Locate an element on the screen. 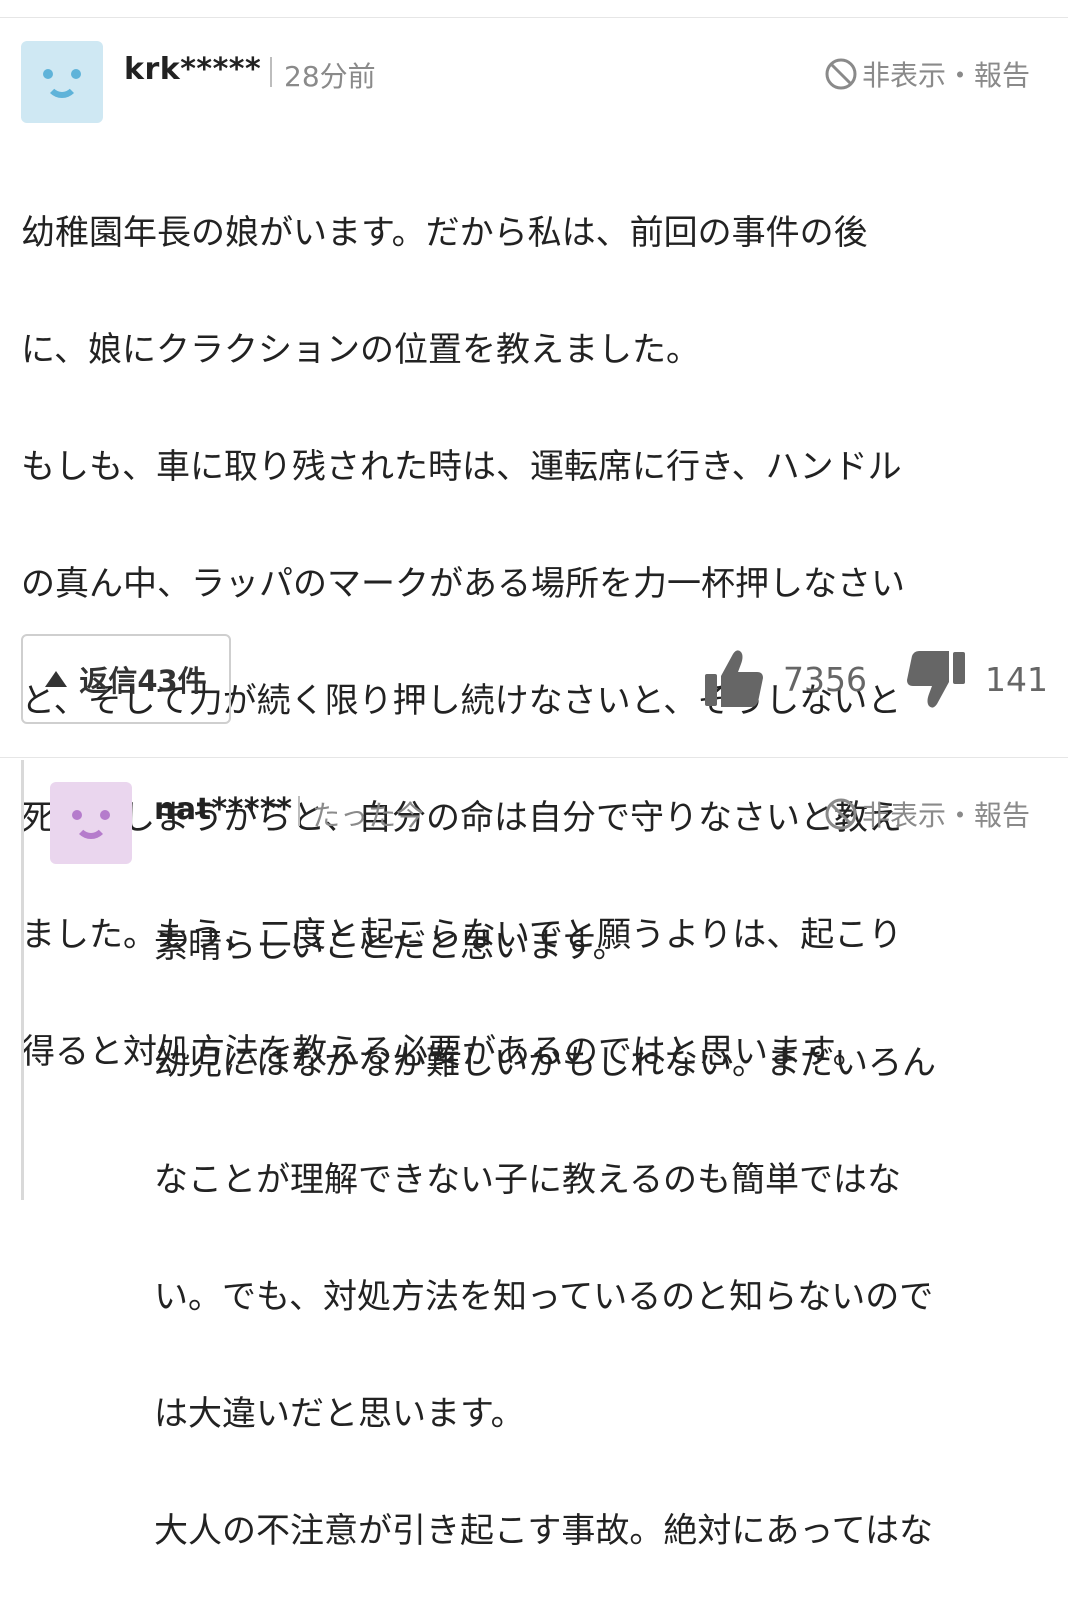 The height and width of the screenshot is (1619, 1068). reply-body-line: 幼児にはなかなか難しいかもしれない。まだいろん is located at coordinates (545, 1062).